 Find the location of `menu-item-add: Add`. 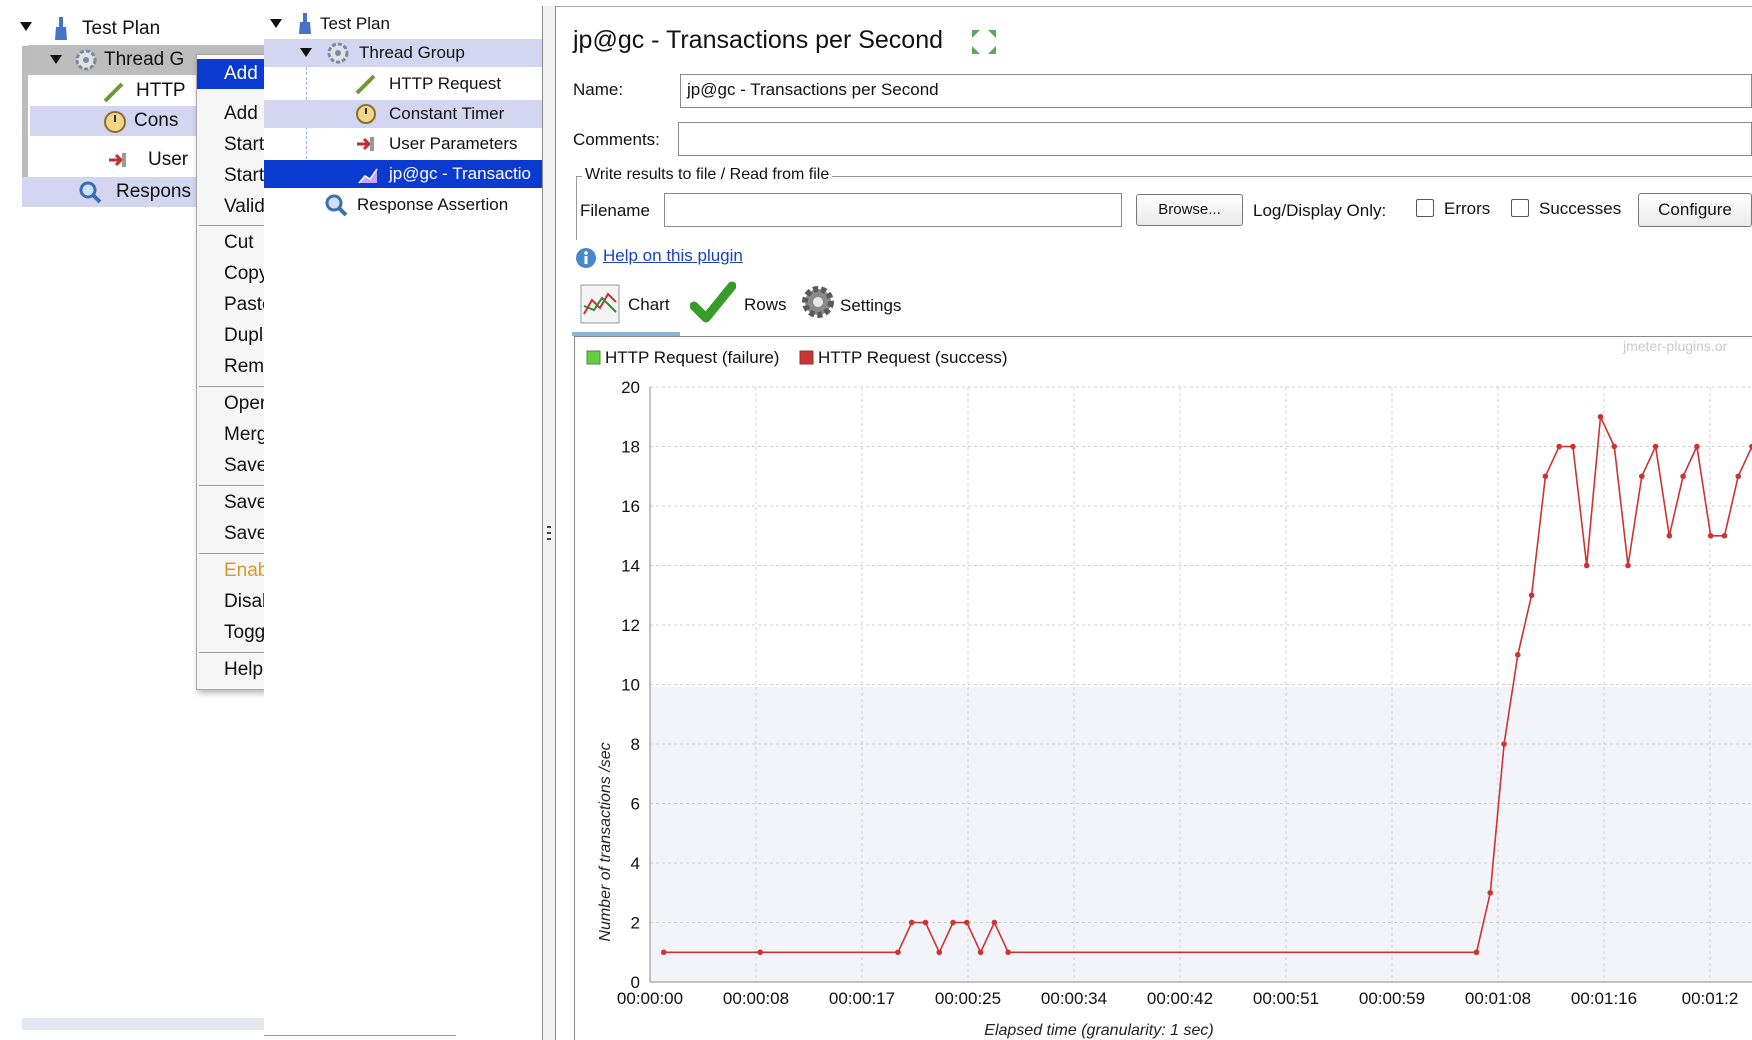

menu-item-add: Add is located at coordinates (231, 114).